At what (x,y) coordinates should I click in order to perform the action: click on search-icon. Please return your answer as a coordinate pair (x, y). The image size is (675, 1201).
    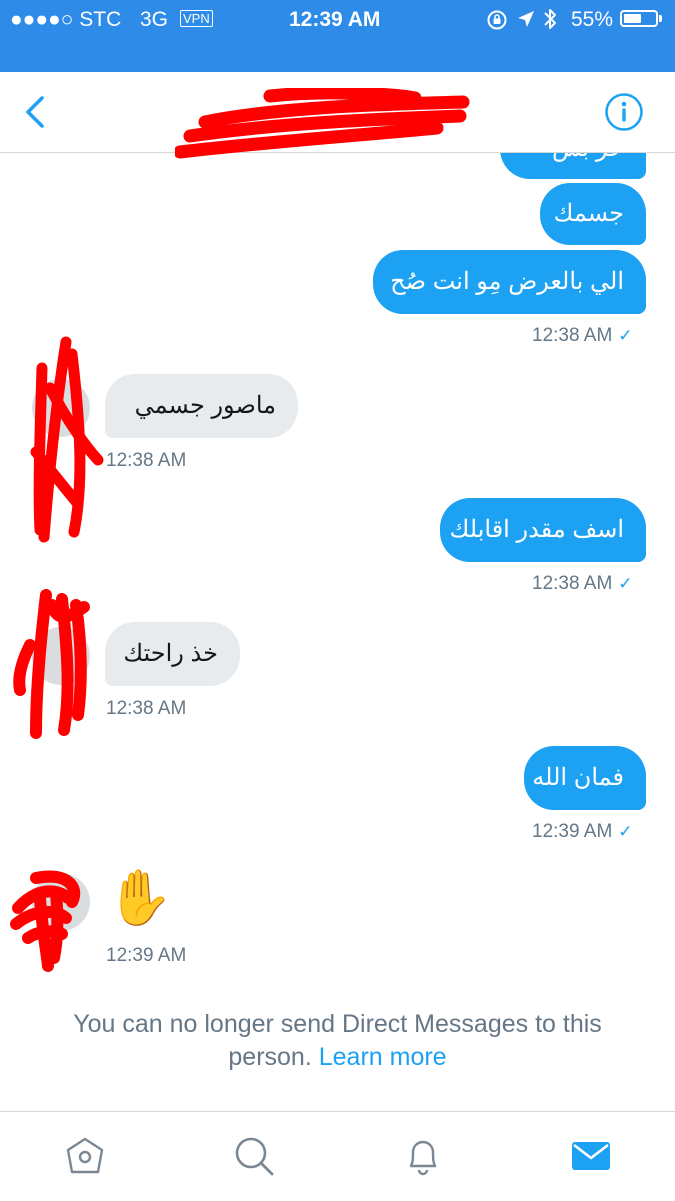
    Looking at the image, I should click on (254, 1156).